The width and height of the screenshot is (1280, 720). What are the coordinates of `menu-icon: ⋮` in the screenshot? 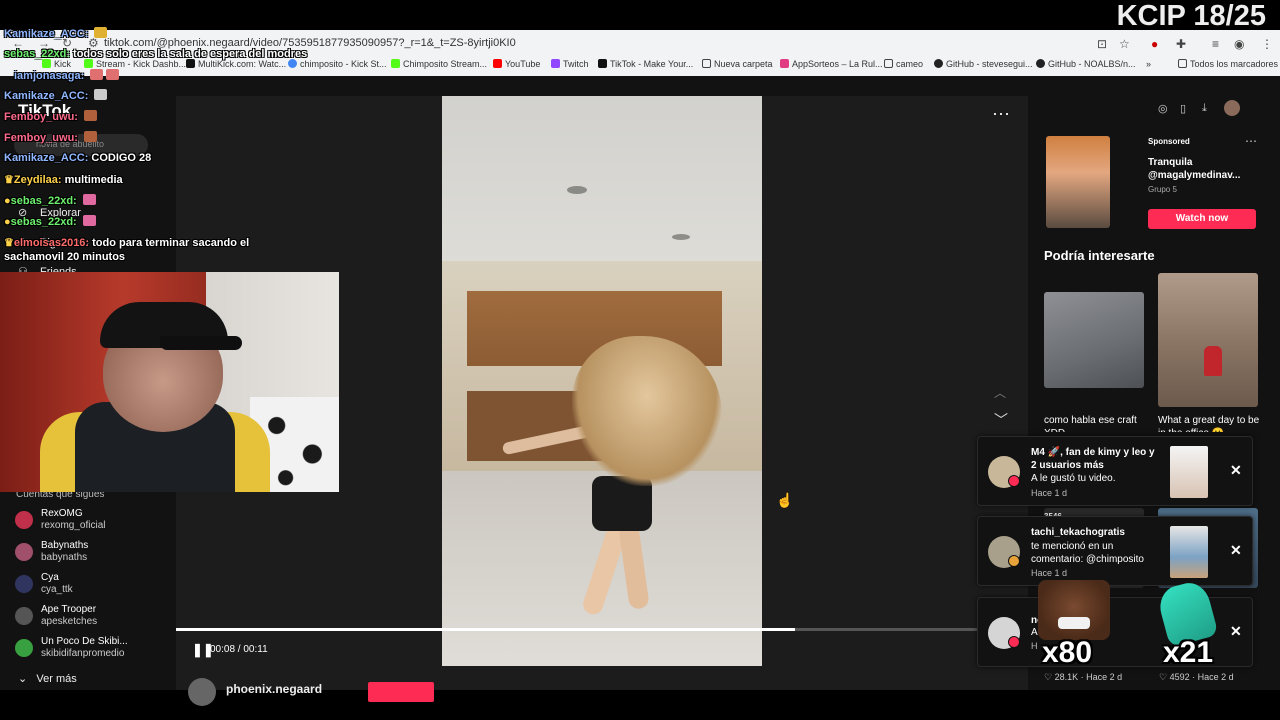 It's located at (1267, 44).